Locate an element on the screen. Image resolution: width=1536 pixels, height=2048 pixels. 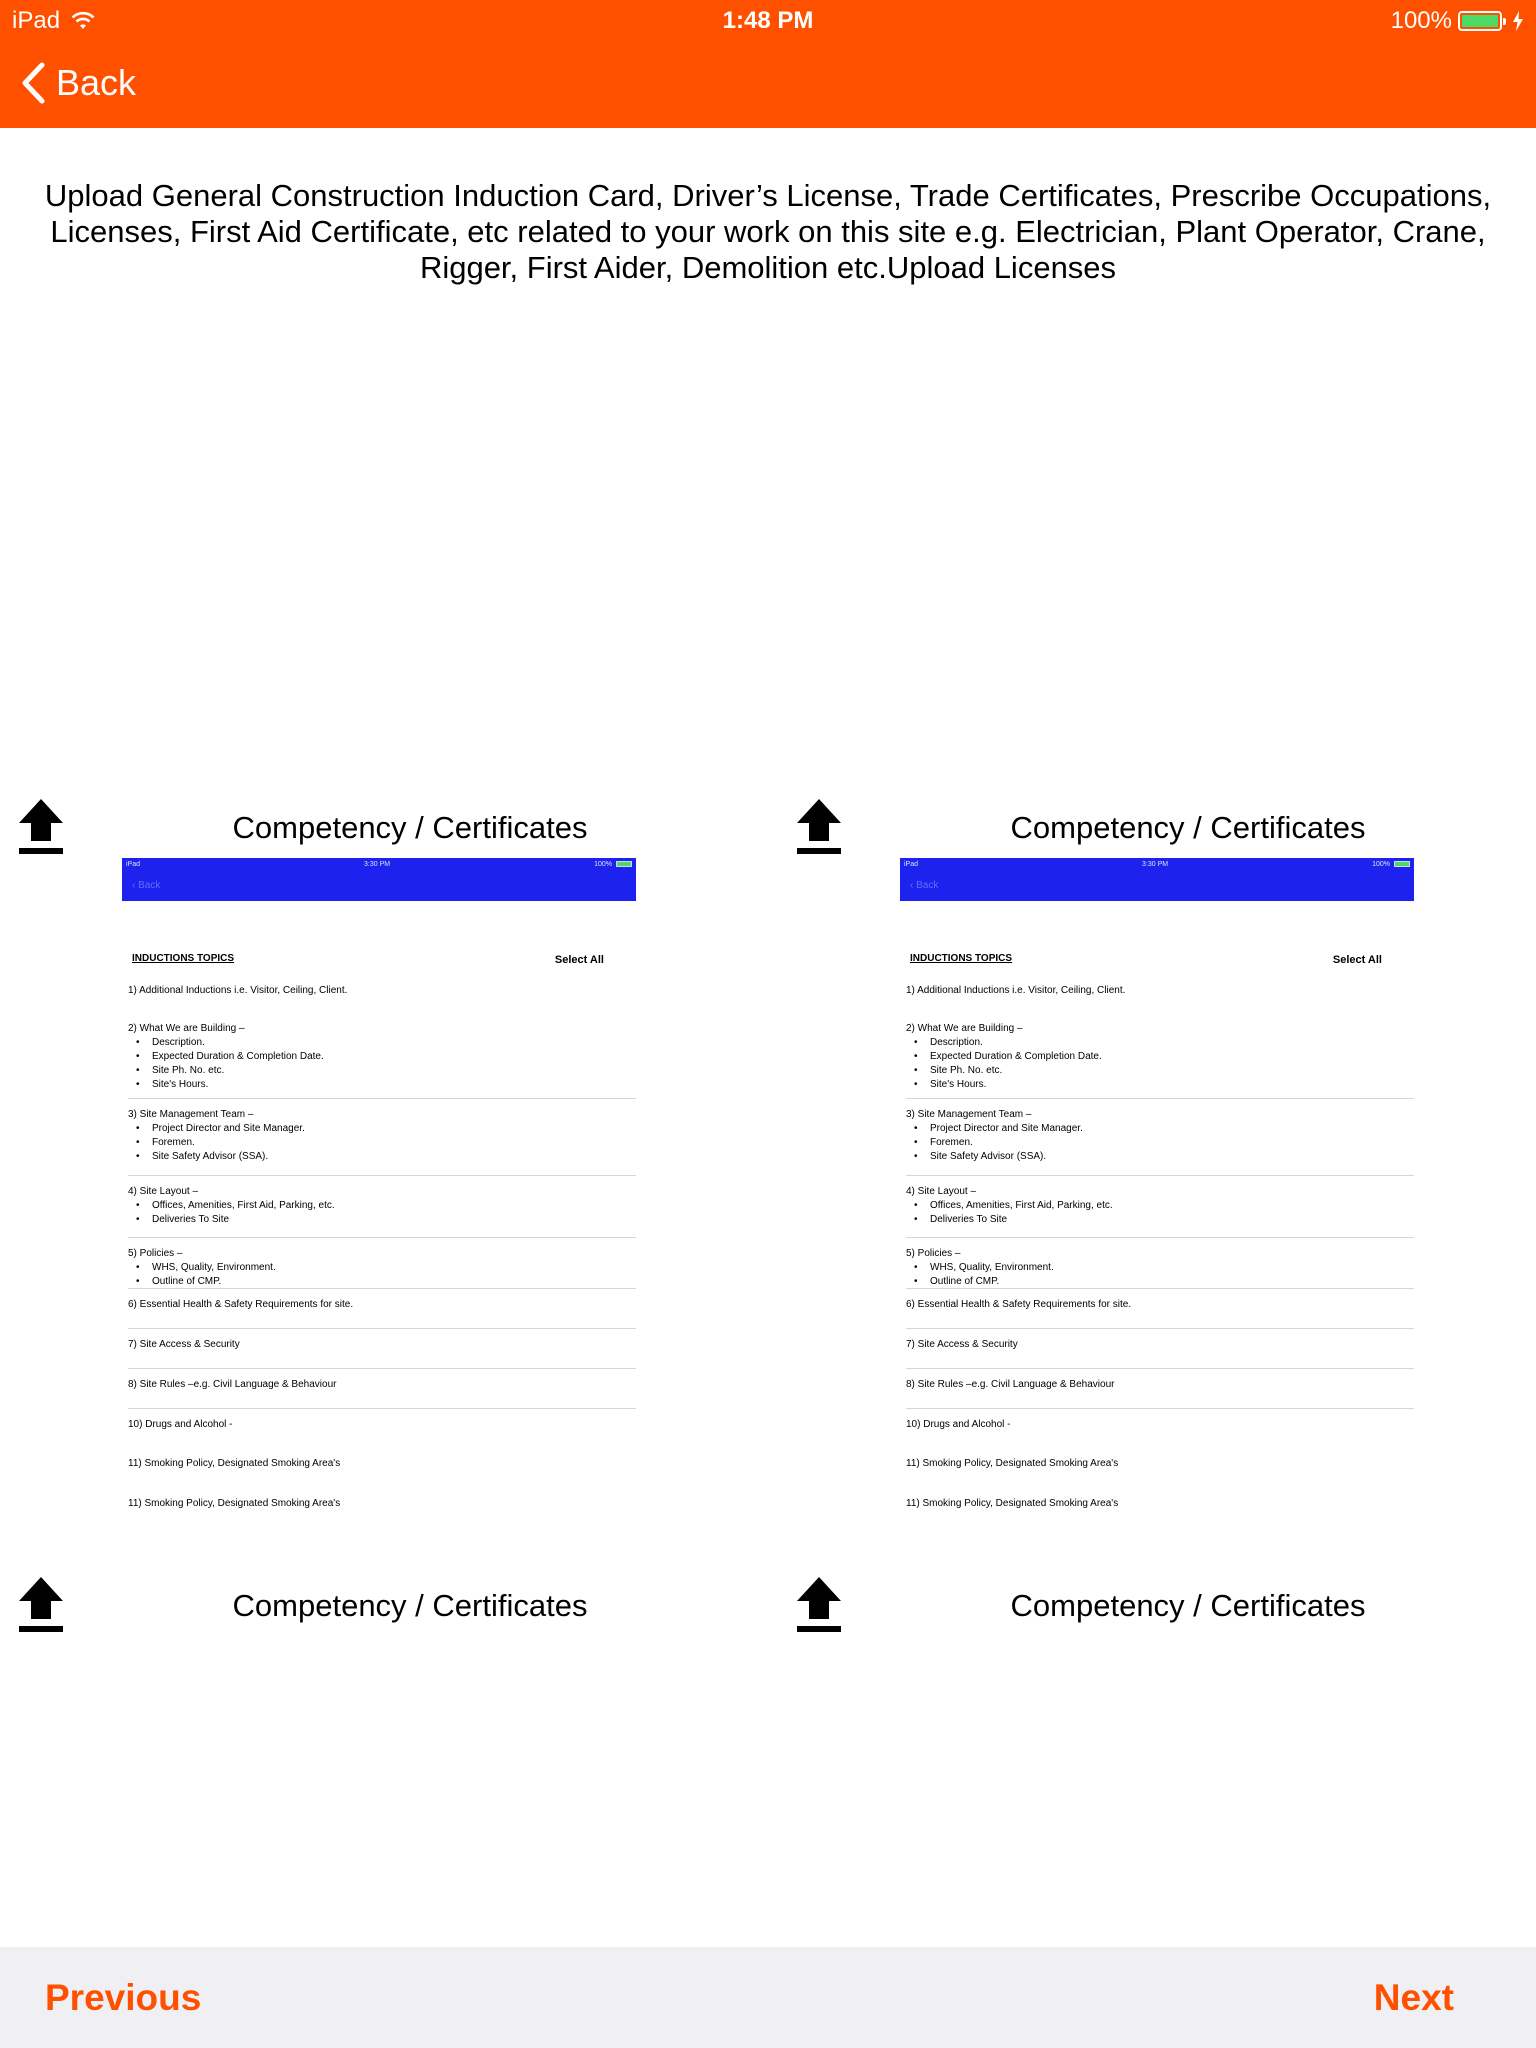
thumbnail-topic-subitem: Site Ph. No. etc. is located at coordinates (1156, 1071).